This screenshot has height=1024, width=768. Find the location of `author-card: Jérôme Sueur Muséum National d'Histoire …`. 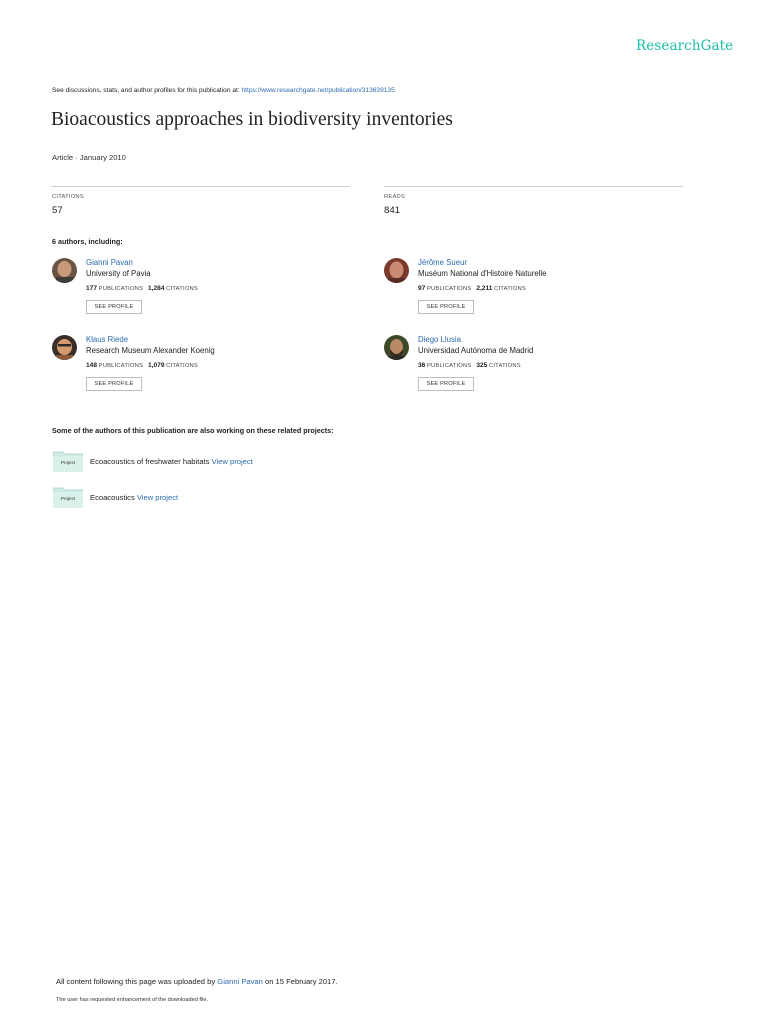

author-card: Jérôme Sueur Muséum National d'Histoire … is located at coordinates (534, 289).